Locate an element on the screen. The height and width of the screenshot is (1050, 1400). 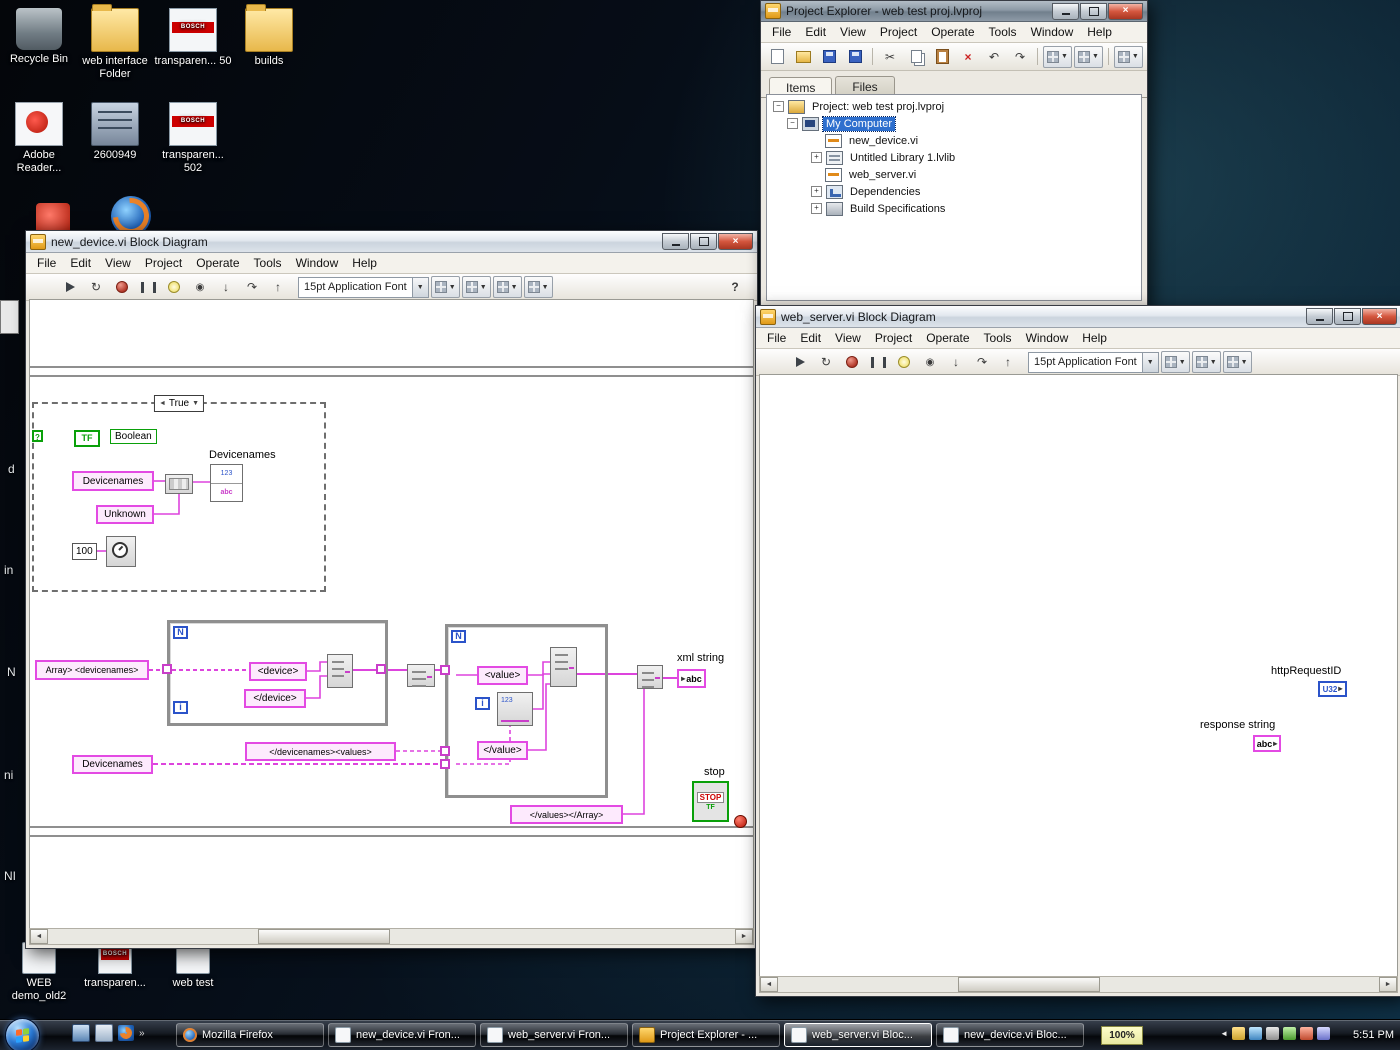
menu-tools: Tools is located at coordinates (1003, 32).